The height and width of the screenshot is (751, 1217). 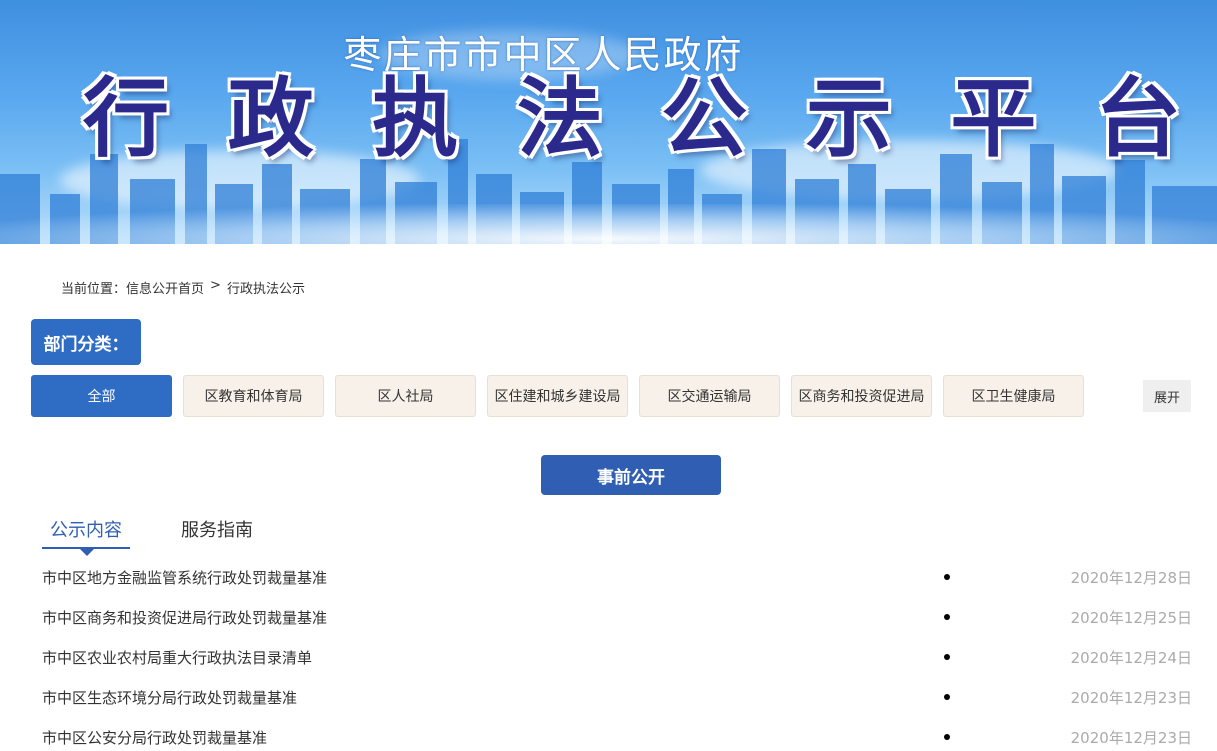 I want to click on department-filter-human-resources: 区人社局, so click(x=405, y=396).